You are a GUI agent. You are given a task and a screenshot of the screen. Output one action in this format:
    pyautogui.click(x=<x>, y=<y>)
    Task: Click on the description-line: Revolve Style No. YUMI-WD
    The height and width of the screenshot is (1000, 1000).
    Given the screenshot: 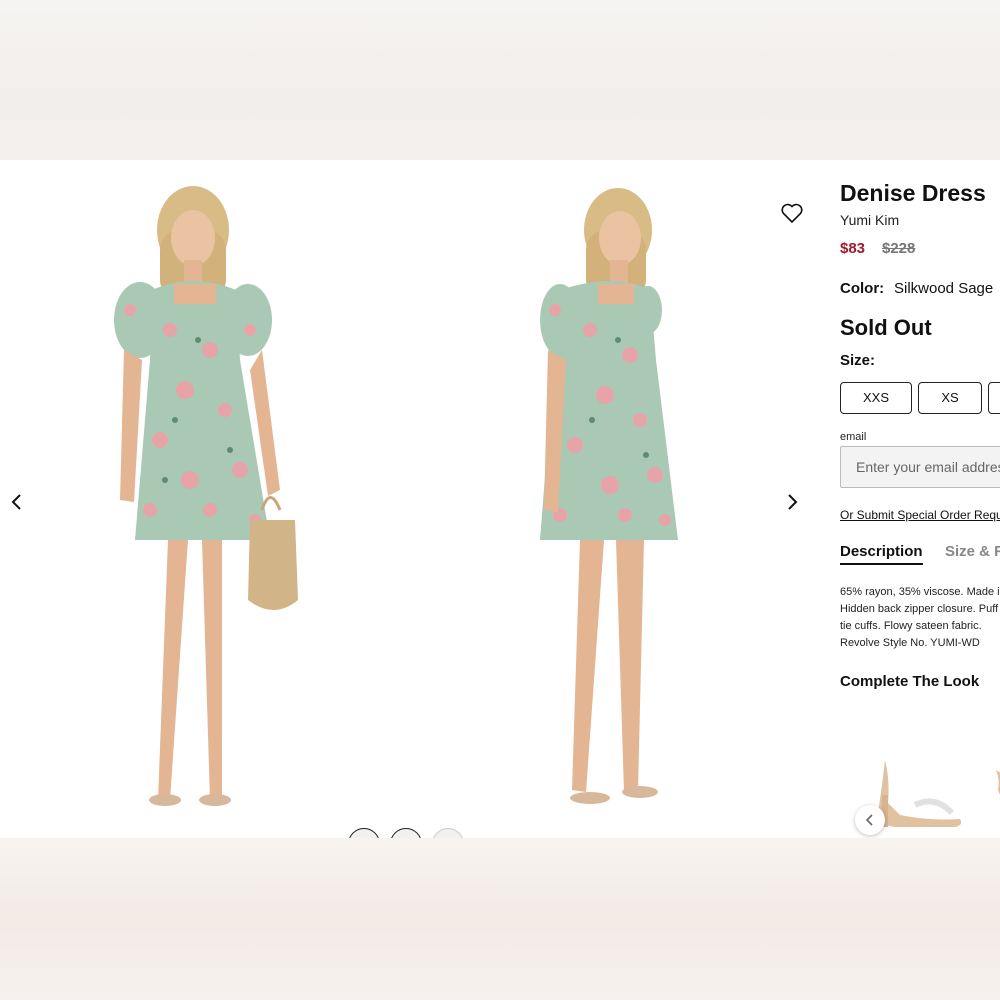 What is the action you would take?
    pyautogui.click(x=910, y=643)
    